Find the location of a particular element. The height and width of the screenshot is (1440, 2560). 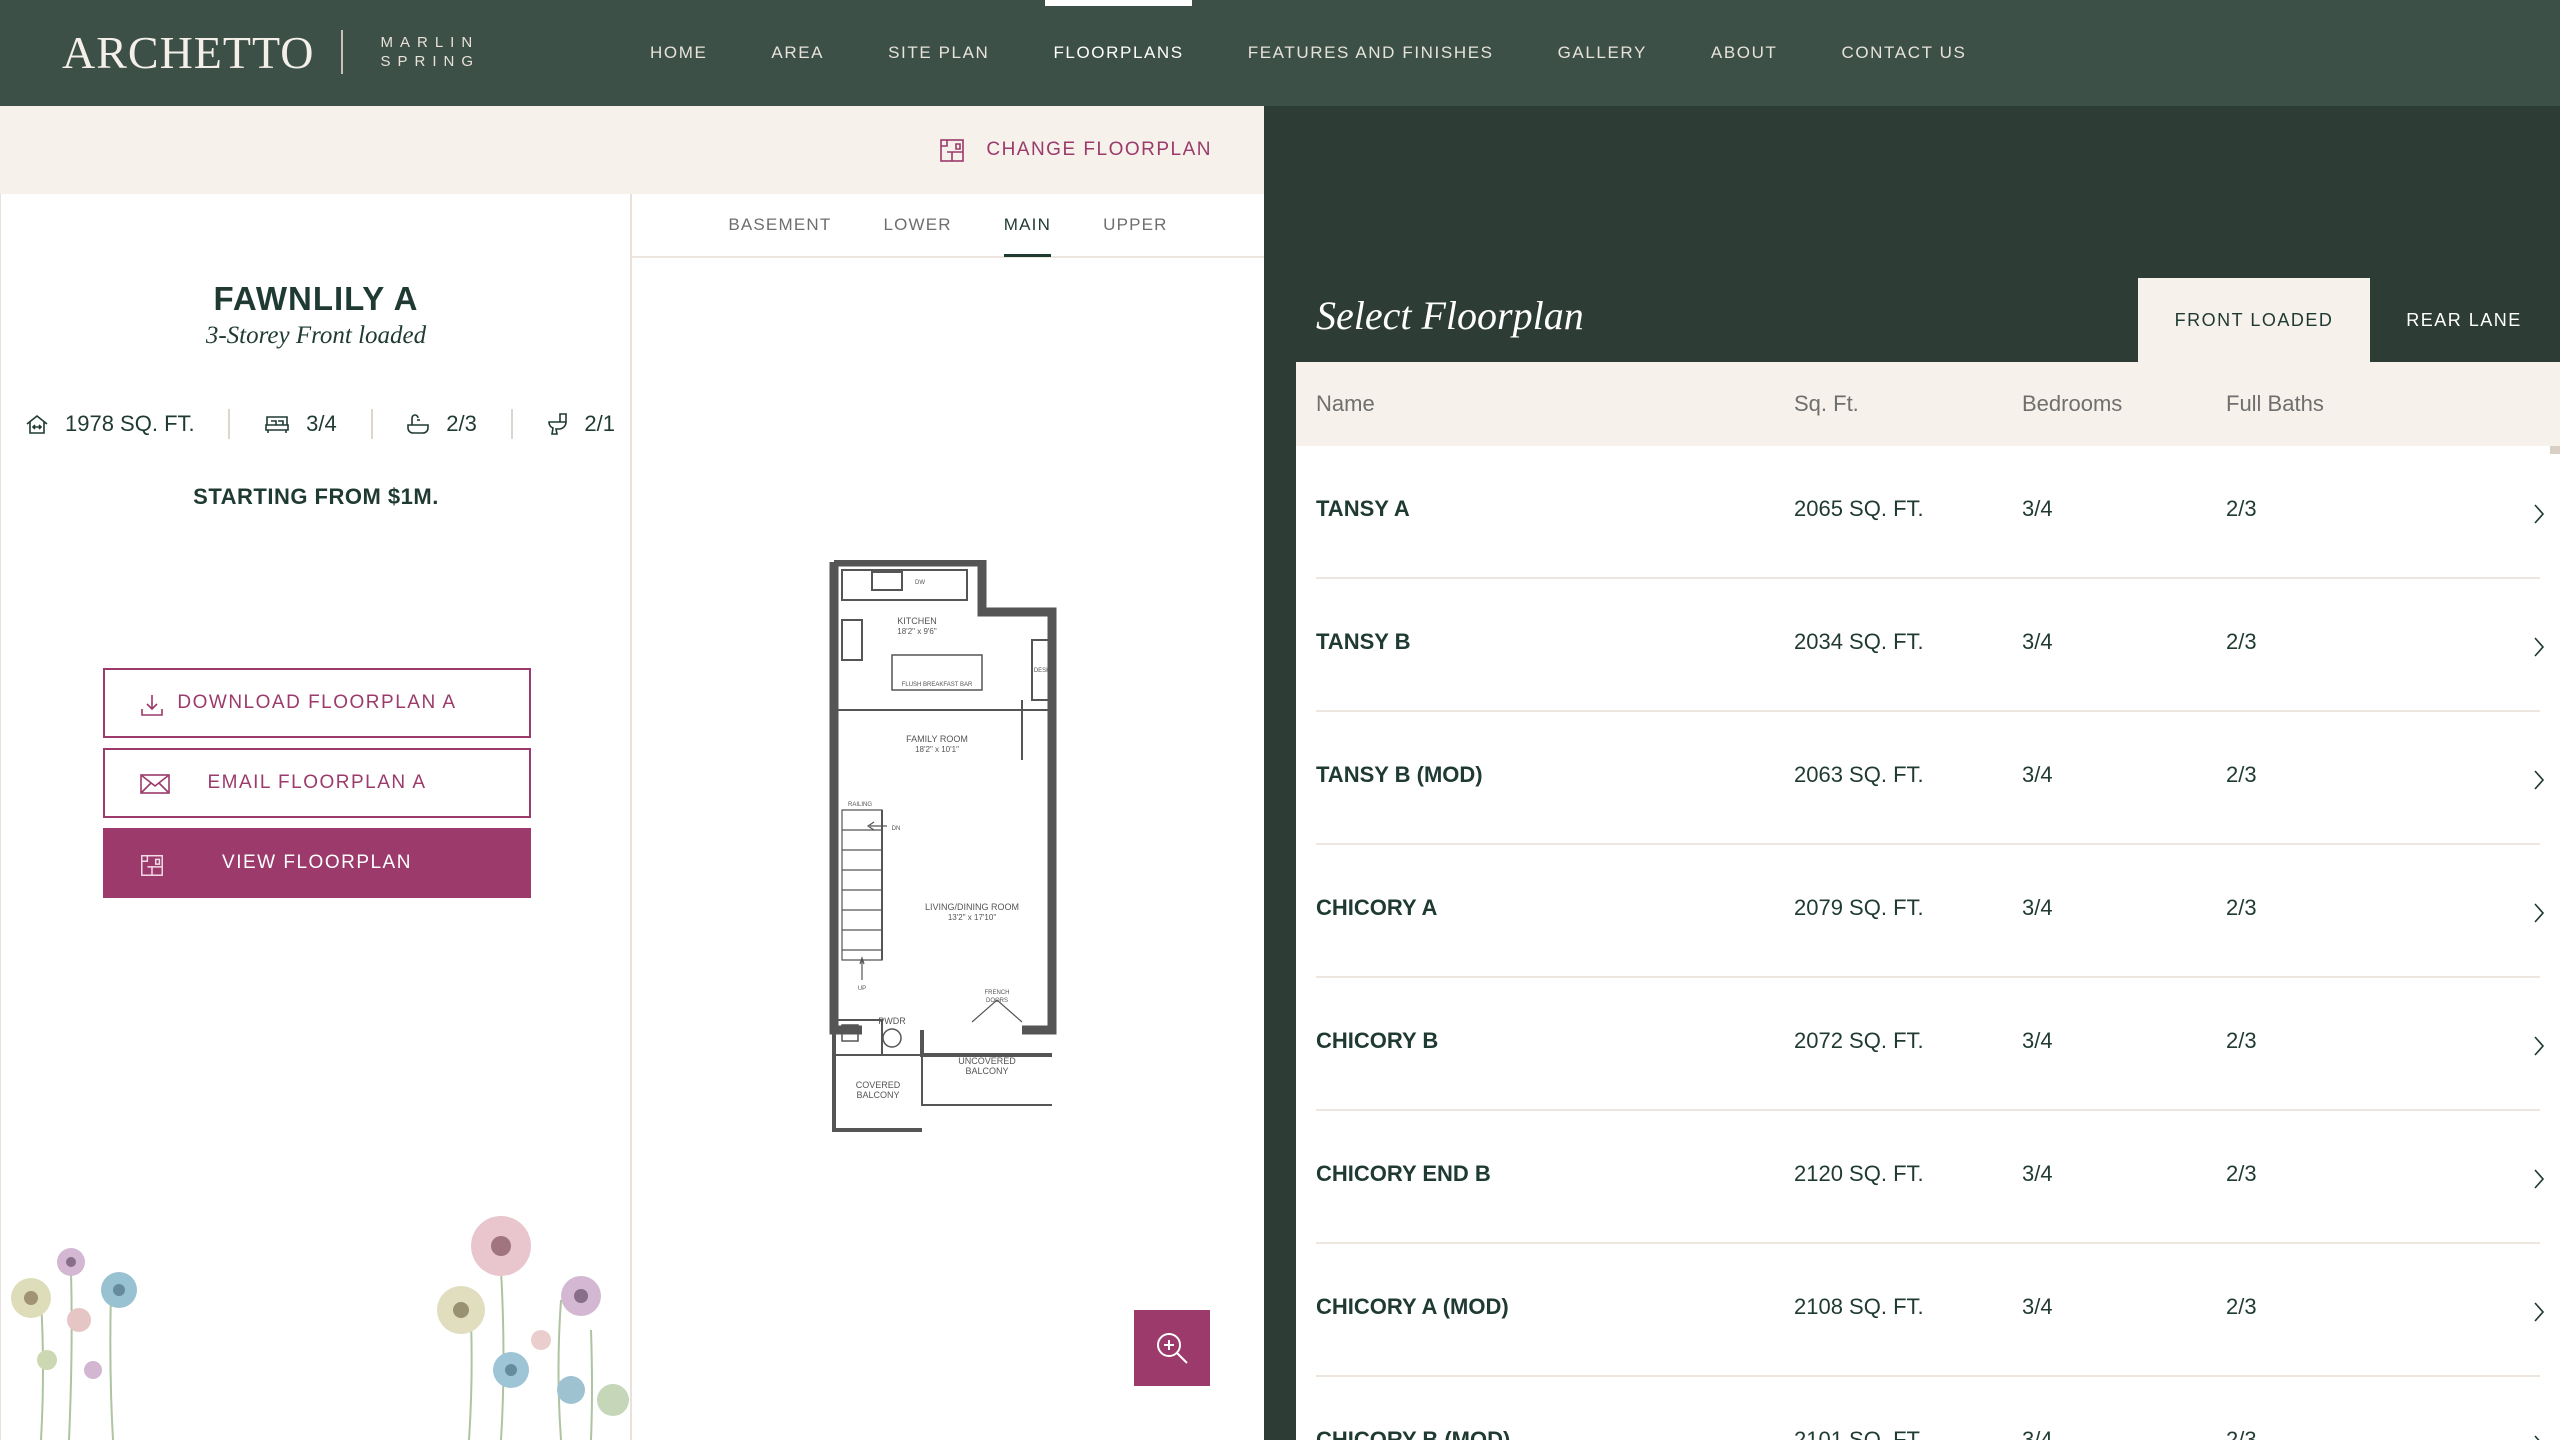

table-row: TANSY B 2034 SQ. FT. 3/4 2/3 is located at coordinates (1930, 645).